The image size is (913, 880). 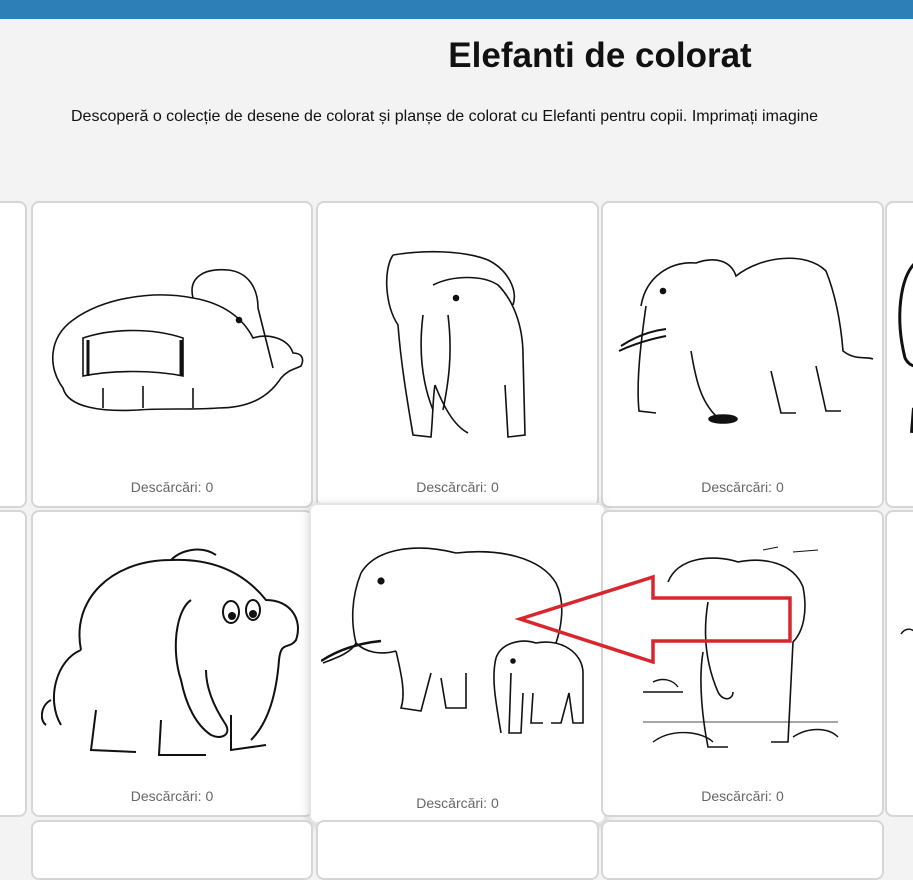 I want to click on elephant-with-calf-image, so click(x=452, y=640).